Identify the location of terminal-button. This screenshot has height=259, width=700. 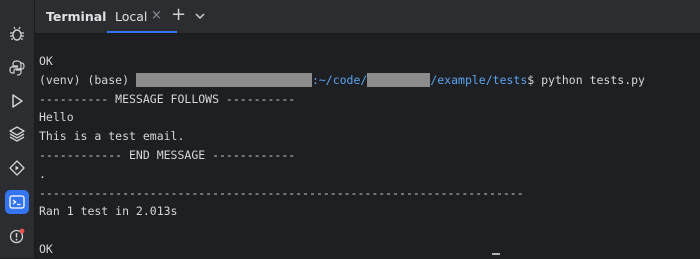
(17, 202).